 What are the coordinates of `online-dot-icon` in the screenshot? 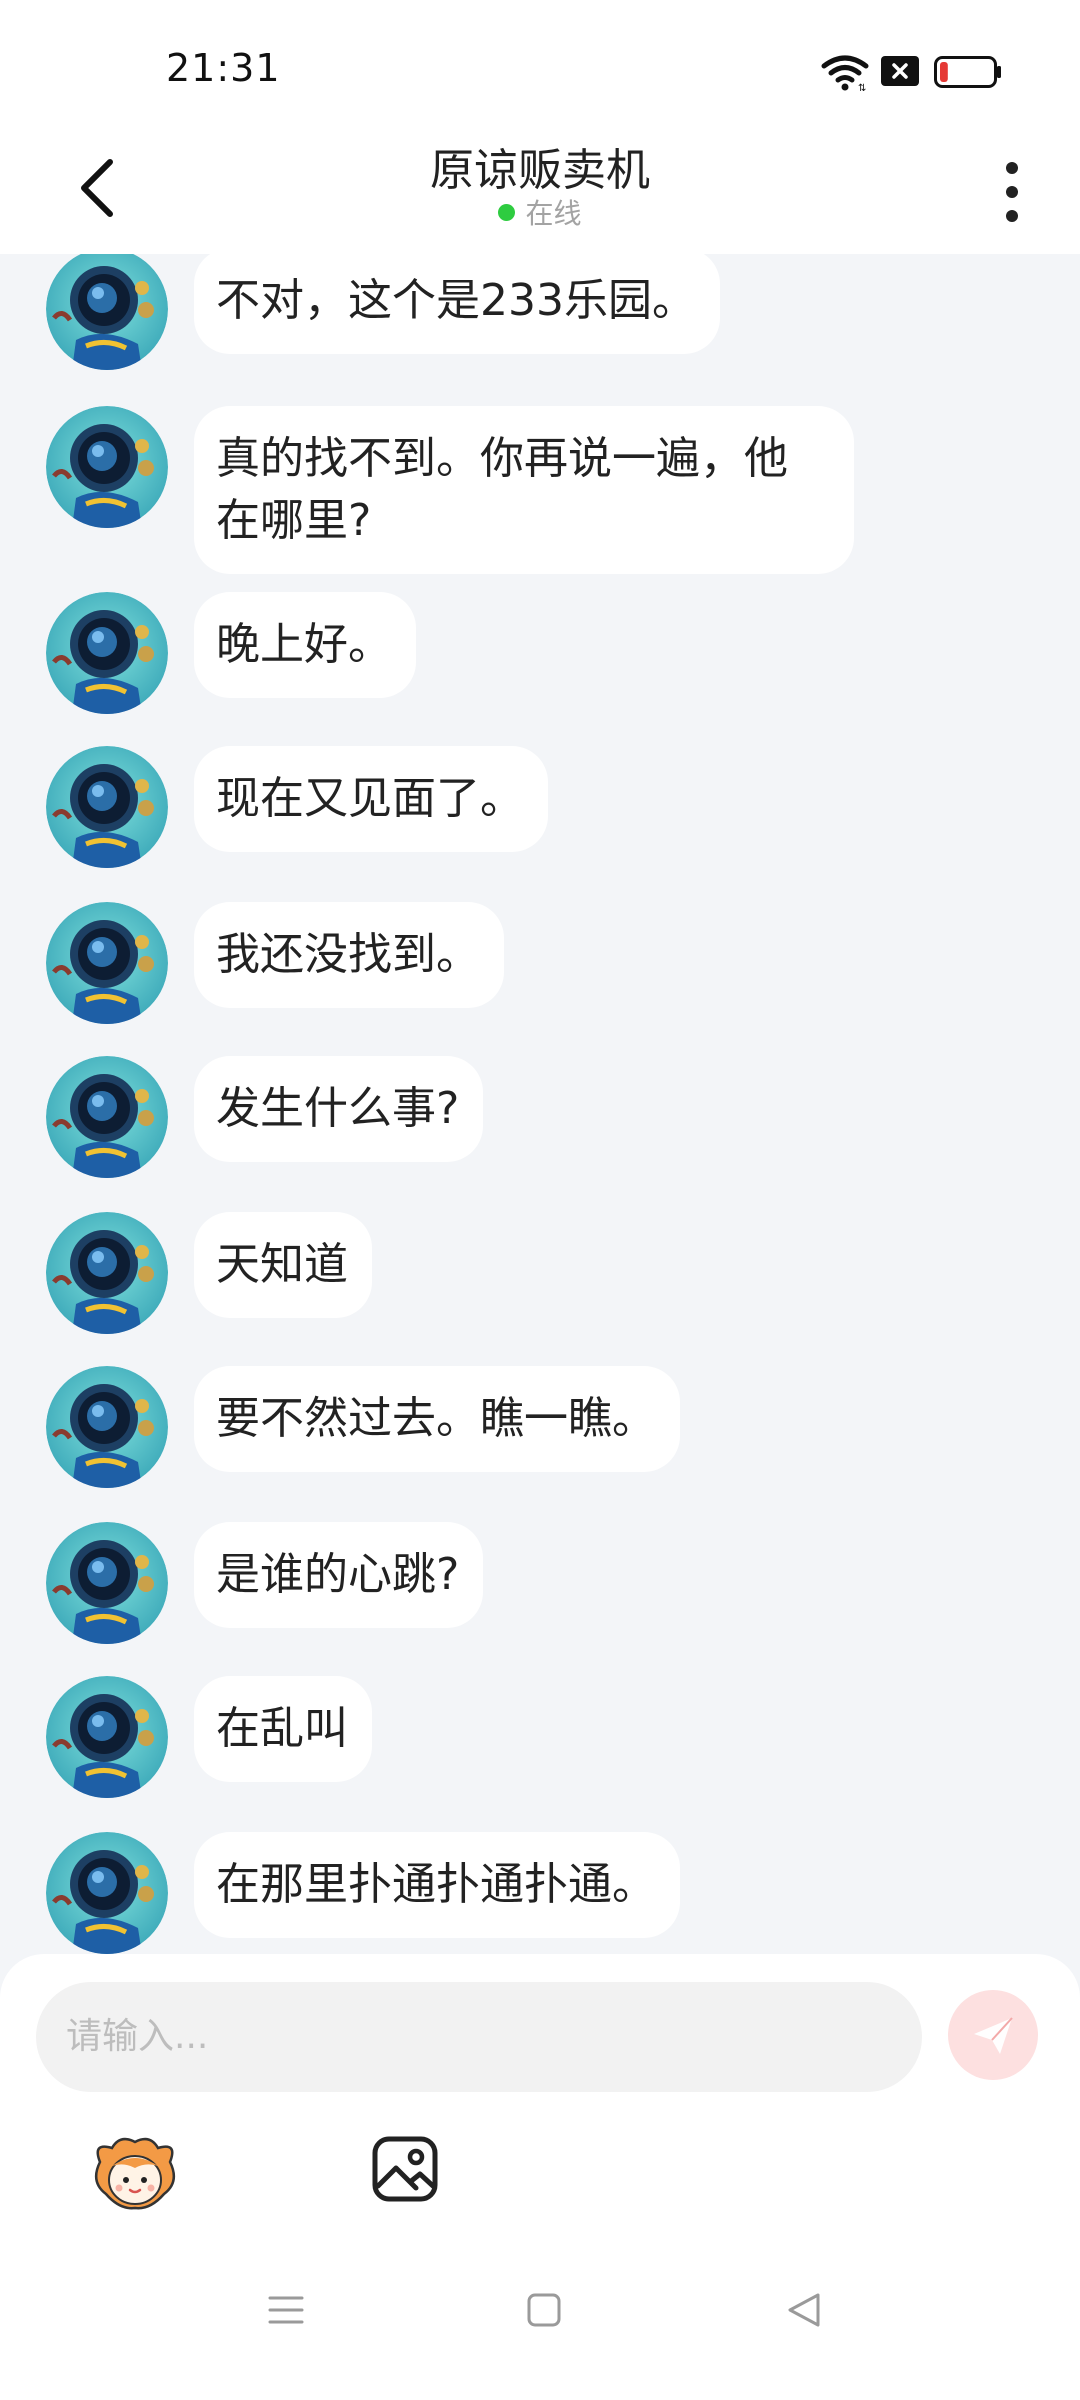 It's located at (507, 212).